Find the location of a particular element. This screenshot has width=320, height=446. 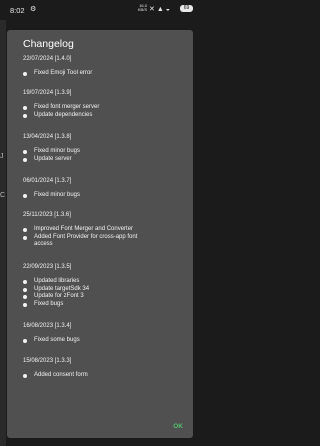

background-text: C is located at coordinates (3, 195).